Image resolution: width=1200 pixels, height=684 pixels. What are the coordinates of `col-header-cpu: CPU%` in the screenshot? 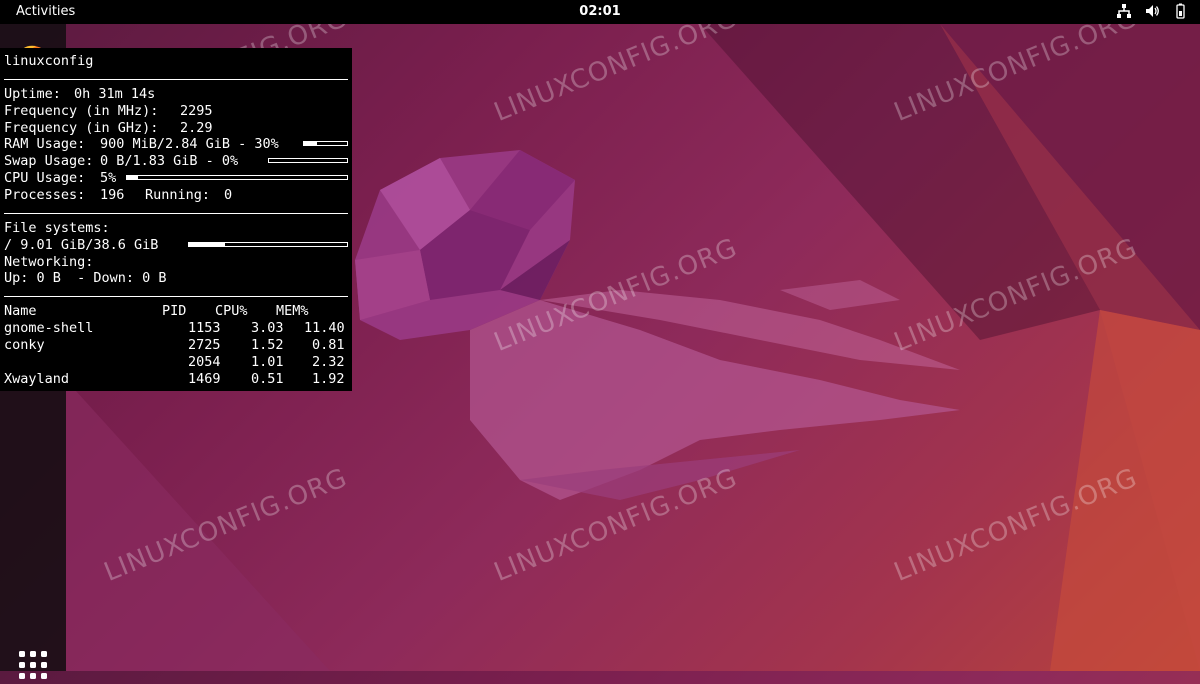 It's located at (231, 311).